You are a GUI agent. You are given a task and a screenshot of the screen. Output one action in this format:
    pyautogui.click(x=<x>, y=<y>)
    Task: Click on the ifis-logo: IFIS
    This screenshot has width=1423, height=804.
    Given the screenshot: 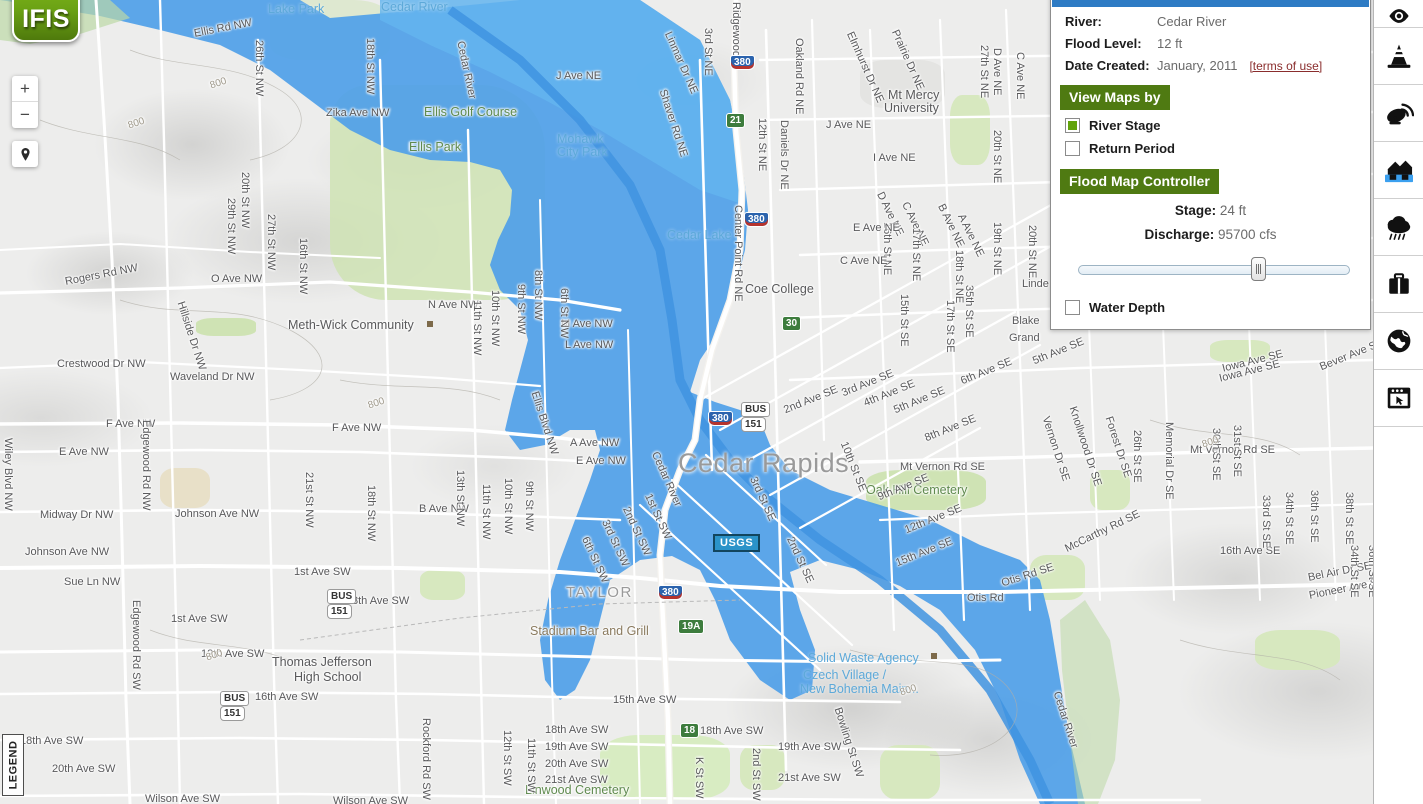 What is the action you would take?
    pyautogui.click(x=46, y=21)
    